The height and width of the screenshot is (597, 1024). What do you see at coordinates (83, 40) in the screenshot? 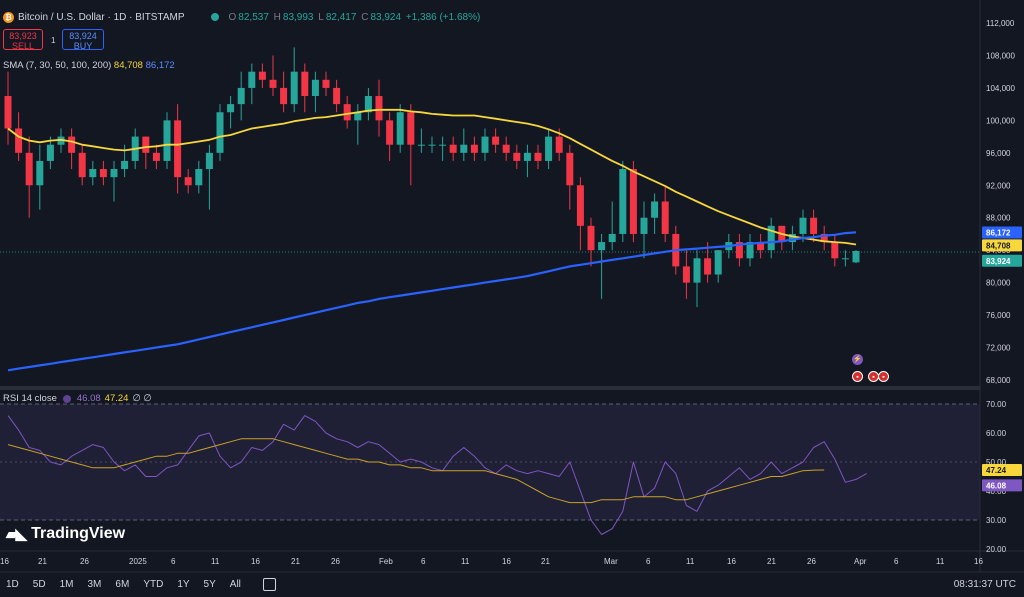
I see `buy-button: 83,924 BUY` at bounding box center [83, 40].